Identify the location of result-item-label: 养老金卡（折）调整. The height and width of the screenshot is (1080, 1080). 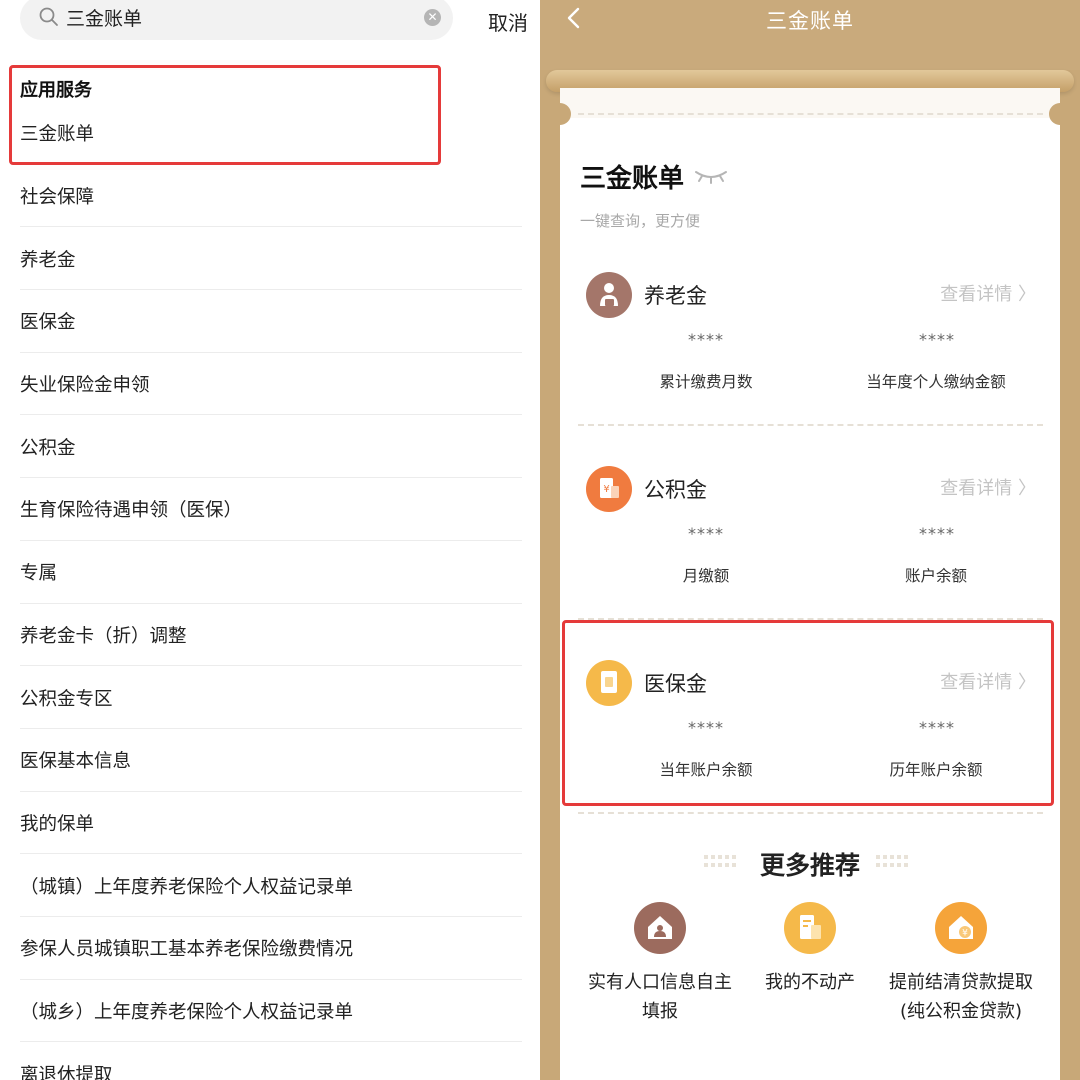
(103, 636).